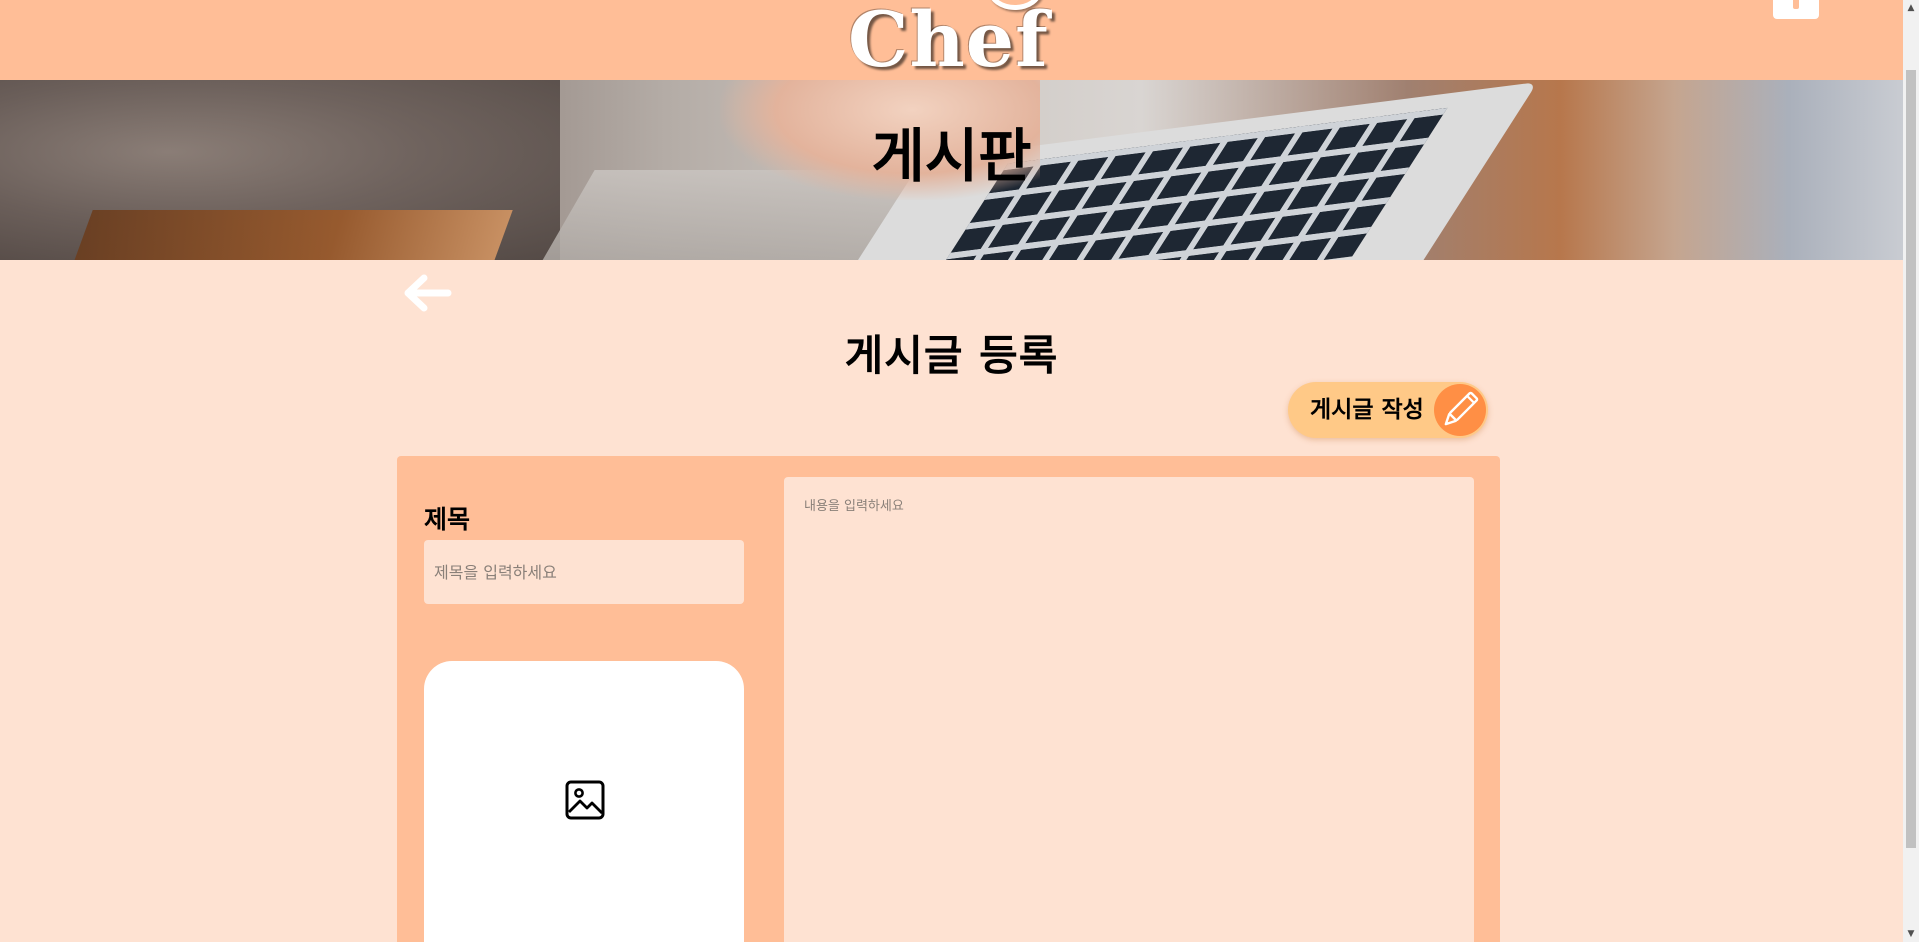 The height and width of the screenshot is (942, 1919). What do you see at coordinates (447, 519) in the screenshot?
I see `title-label: 제목` at bounding box center [447, 519].